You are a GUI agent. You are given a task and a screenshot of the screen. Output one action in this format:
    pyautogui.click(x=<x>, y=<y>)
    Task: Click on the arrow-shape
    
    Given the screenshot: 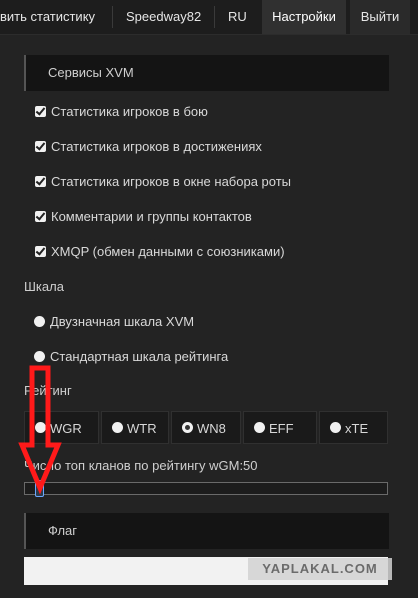 What is the action you would take?
    pyautogui.click(x=40, y=430)
    